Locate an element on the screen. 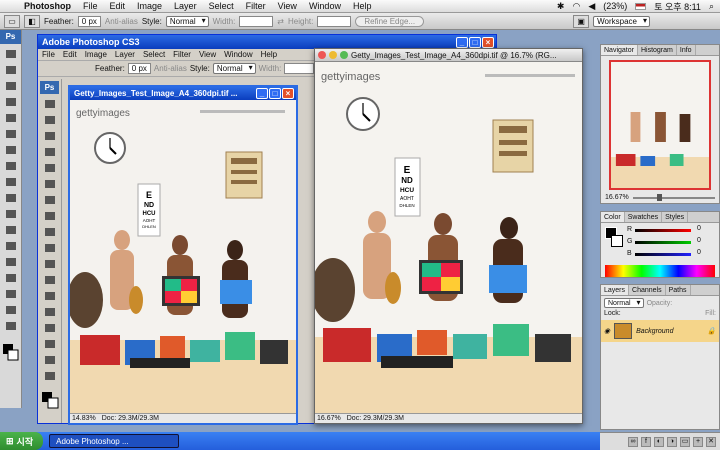 The height and width of the screenshot is (450, 720). eye-icon: ◉ is located at coordinates (607, 331).